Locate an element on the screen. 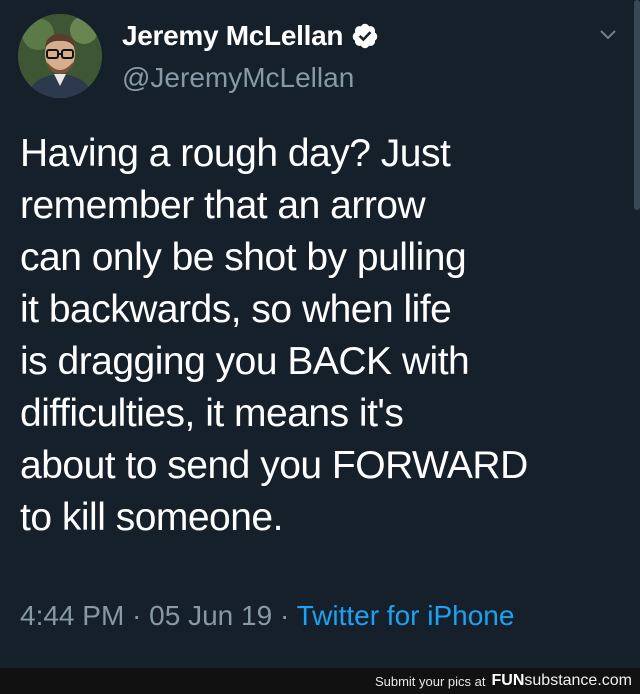 The height and width of the screenshot is (694, 640). scrollbar is located at coordinates (637, 105).